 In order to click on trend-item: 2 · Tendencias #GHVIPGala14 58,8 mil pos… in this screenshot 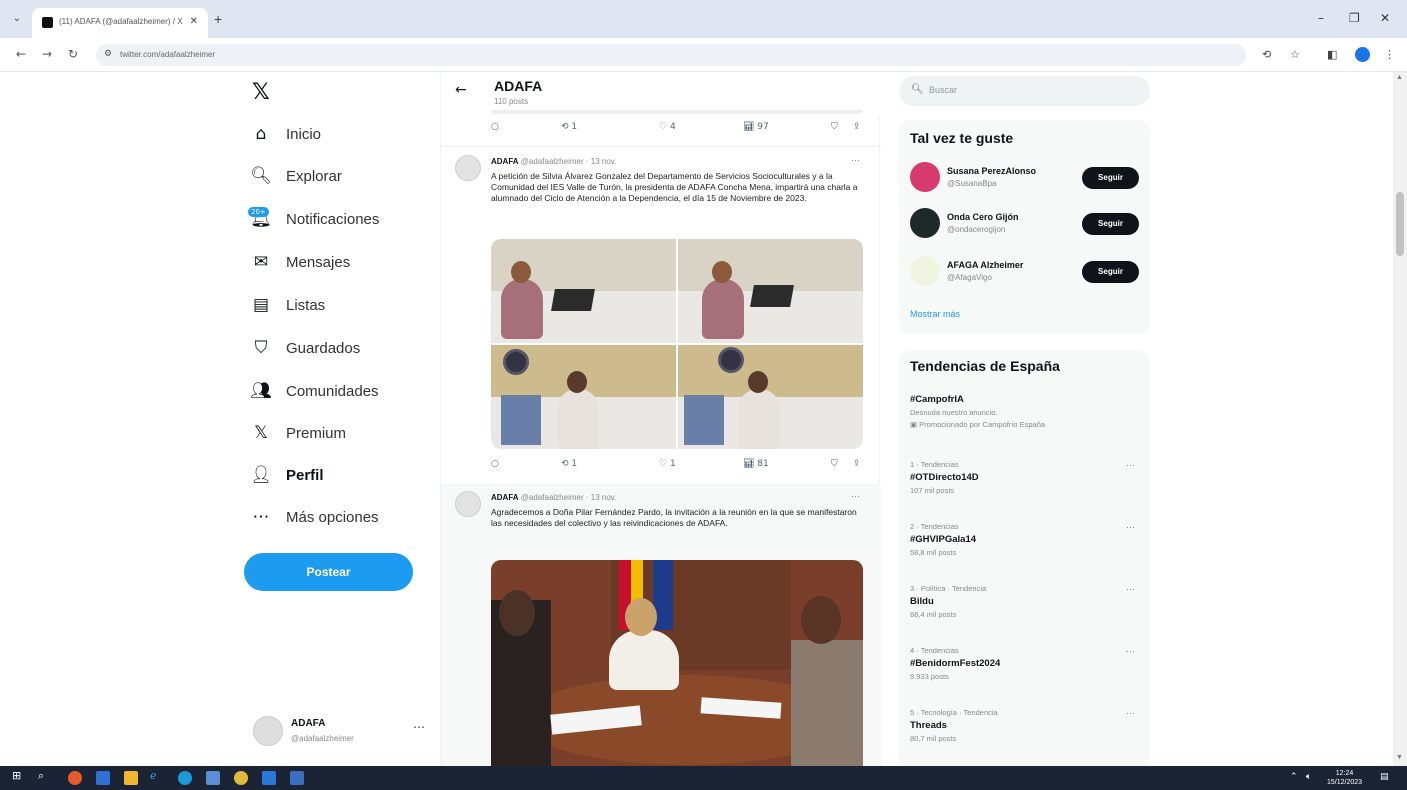, I will do `click(1027, 539)`.